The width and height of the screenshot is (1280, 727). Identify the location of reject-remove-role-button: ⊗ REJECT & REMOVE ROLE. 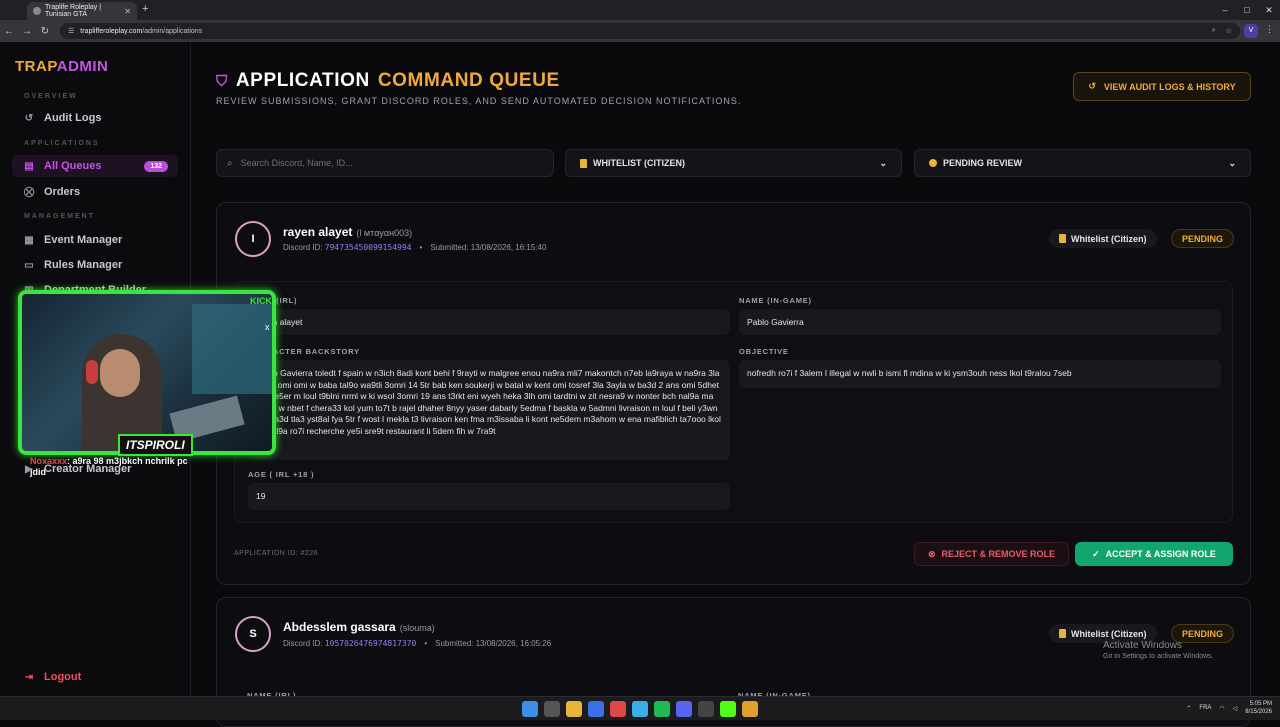
(991, 554).